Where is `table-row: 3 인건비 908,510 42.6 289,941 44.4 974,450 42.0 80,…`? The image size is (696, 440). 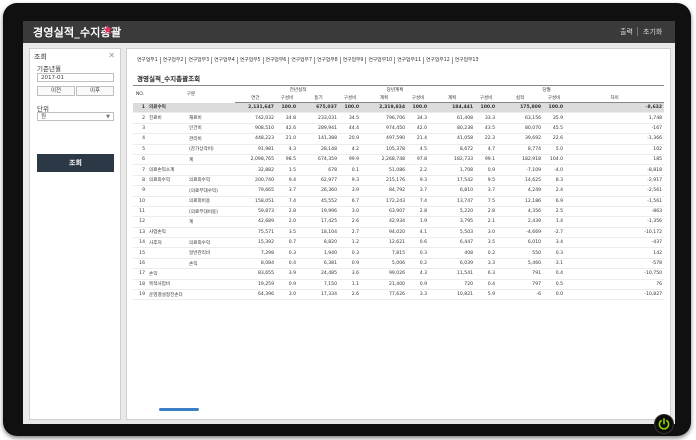 table-row: 3 인건비 908,510 42.6 289,941 44.4 974,450 42.0 80,… is located at coordinates (399, 129).